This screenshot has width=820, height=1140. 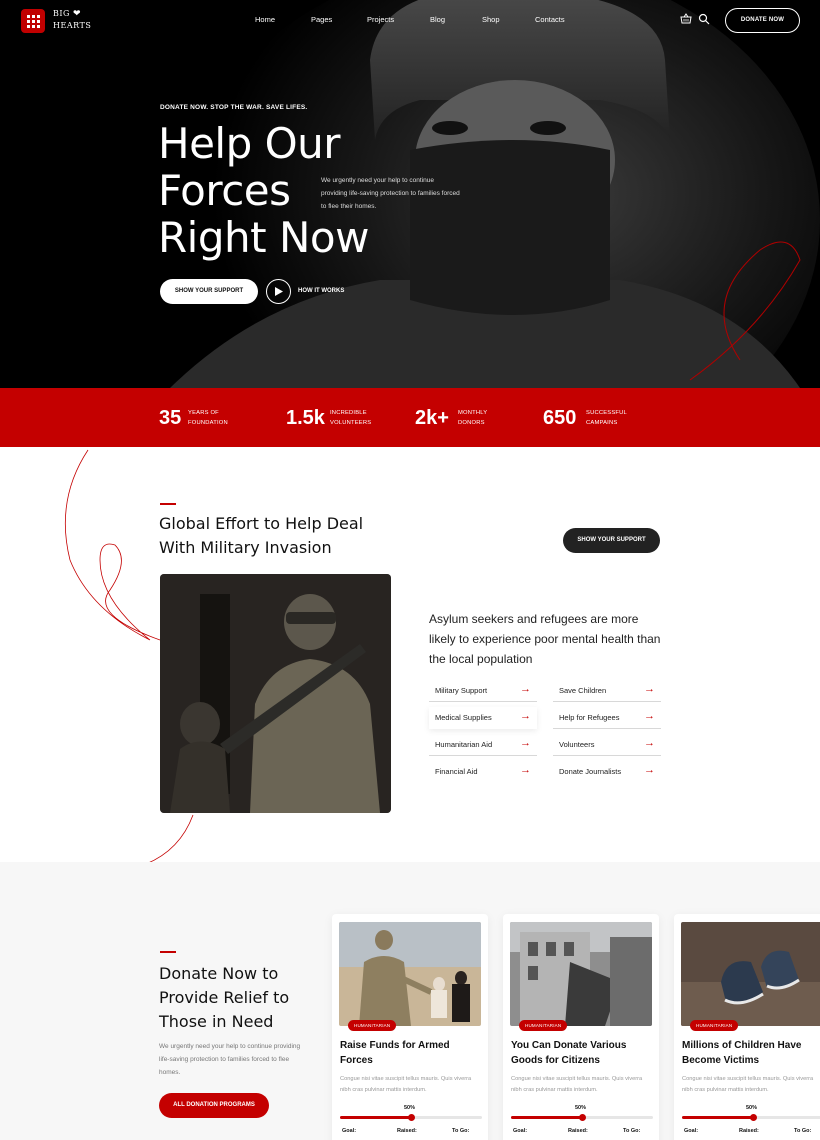 What do you see at coordinates (216, 1021) in the screenshot?
I see `programs-title-line3: Those in Need` at bounding box center [216, 1021].